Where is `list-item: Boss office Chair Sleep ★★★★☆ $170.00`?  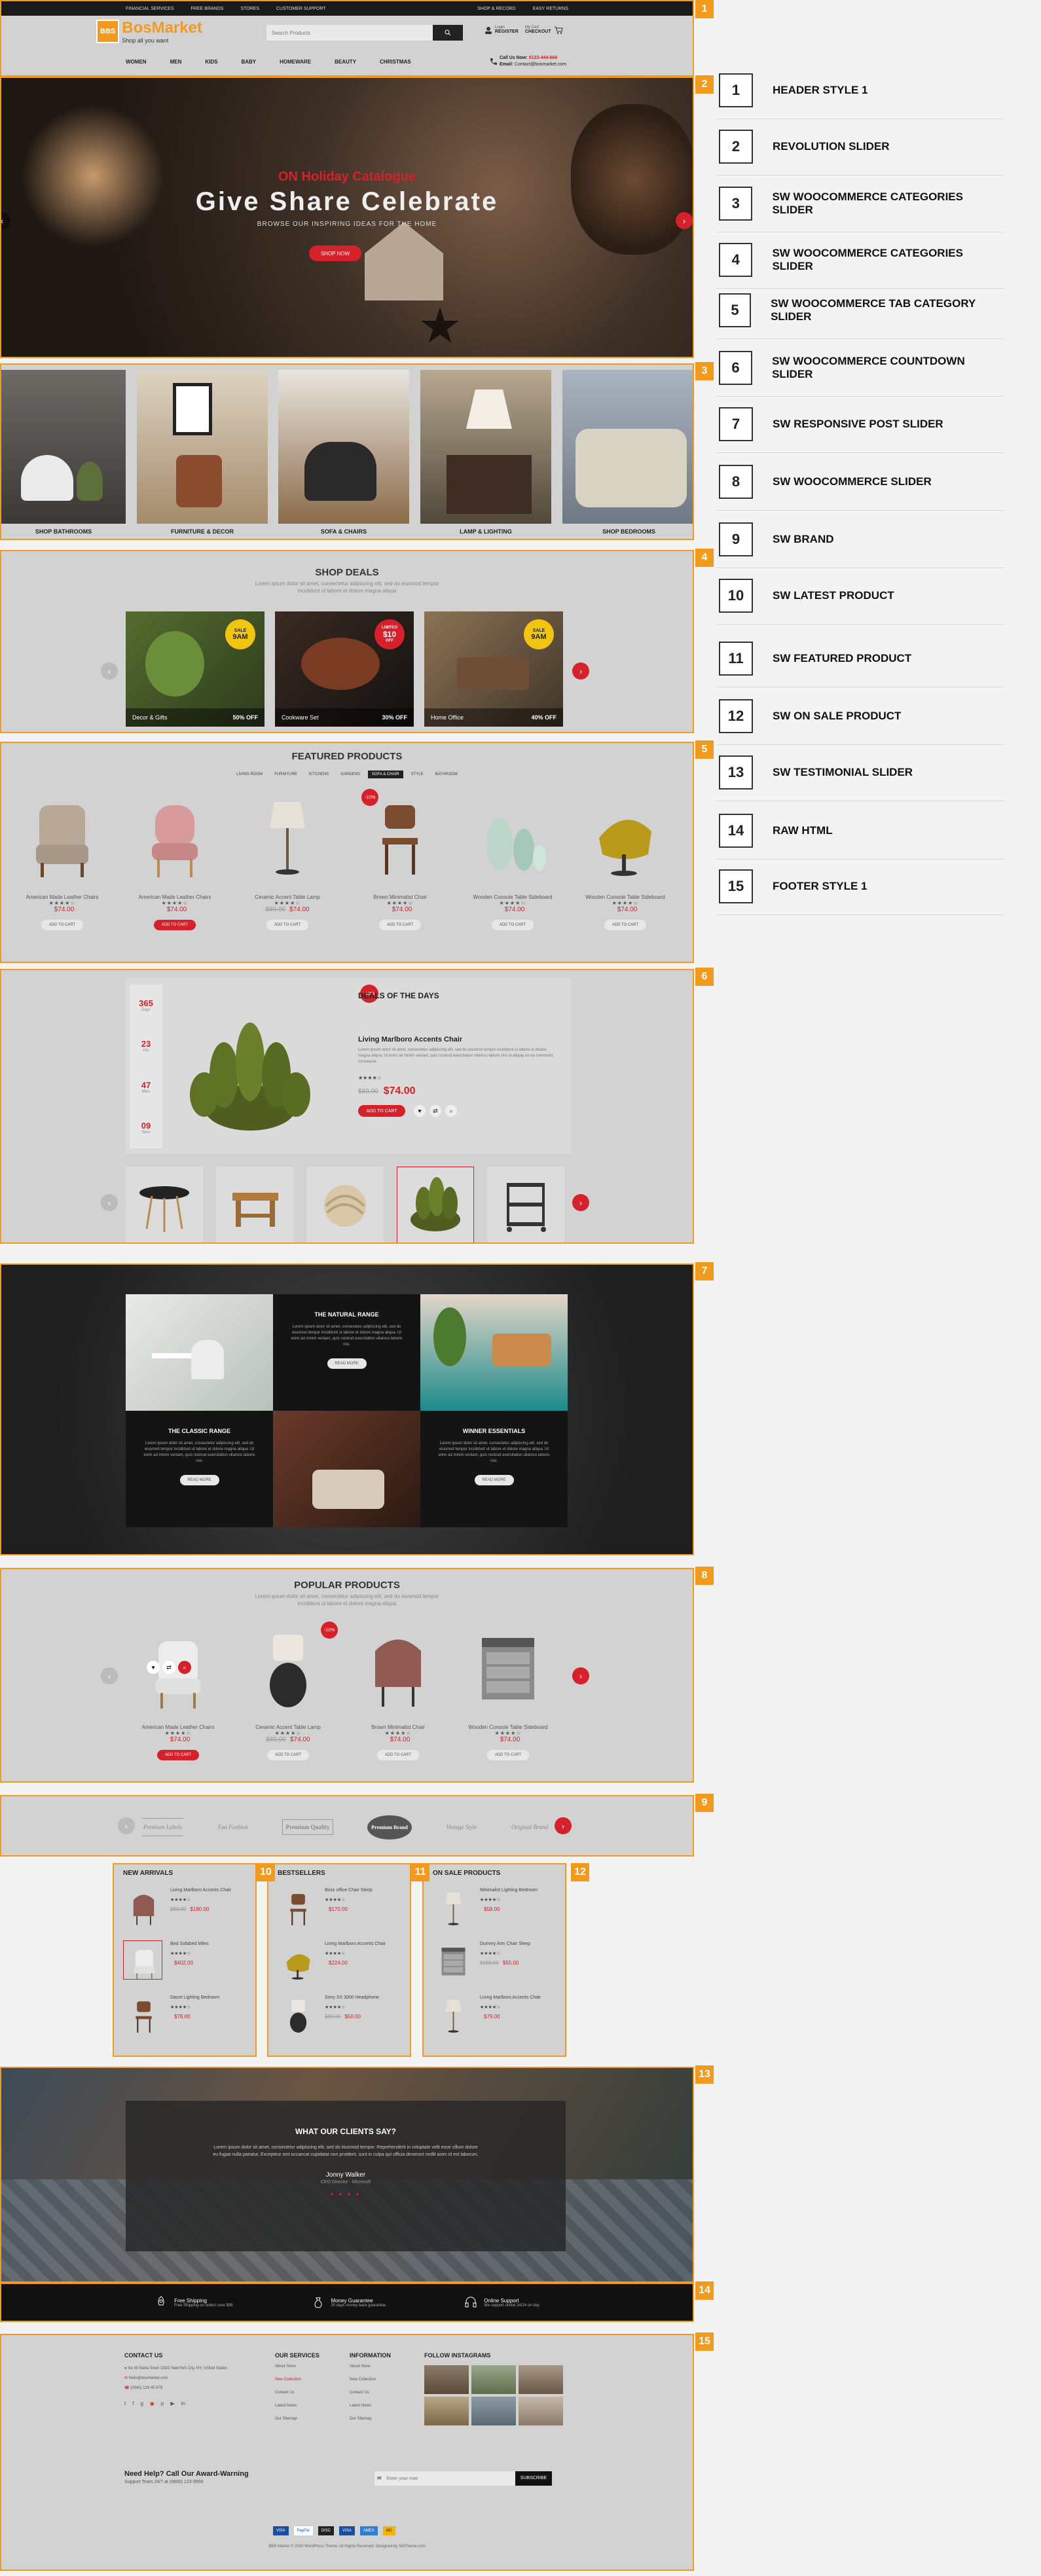 list-item: Boss office Chair Sleep ★★★★☆ $170.00 is located at coordinates (343, 1907).